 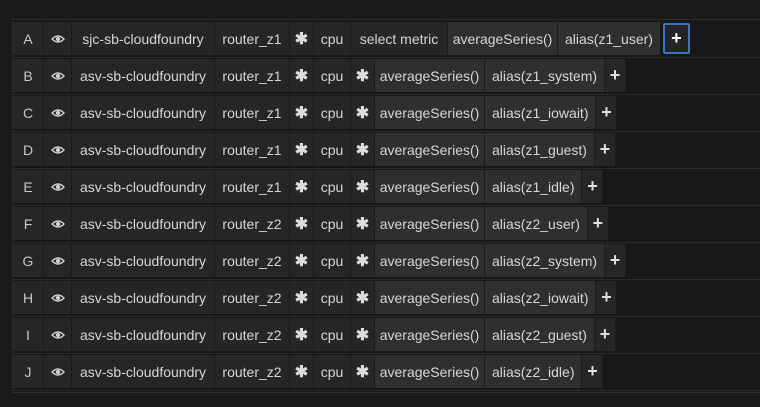 I want to click on alias-function: alias(z1_guest), so click(x=540, y=149).